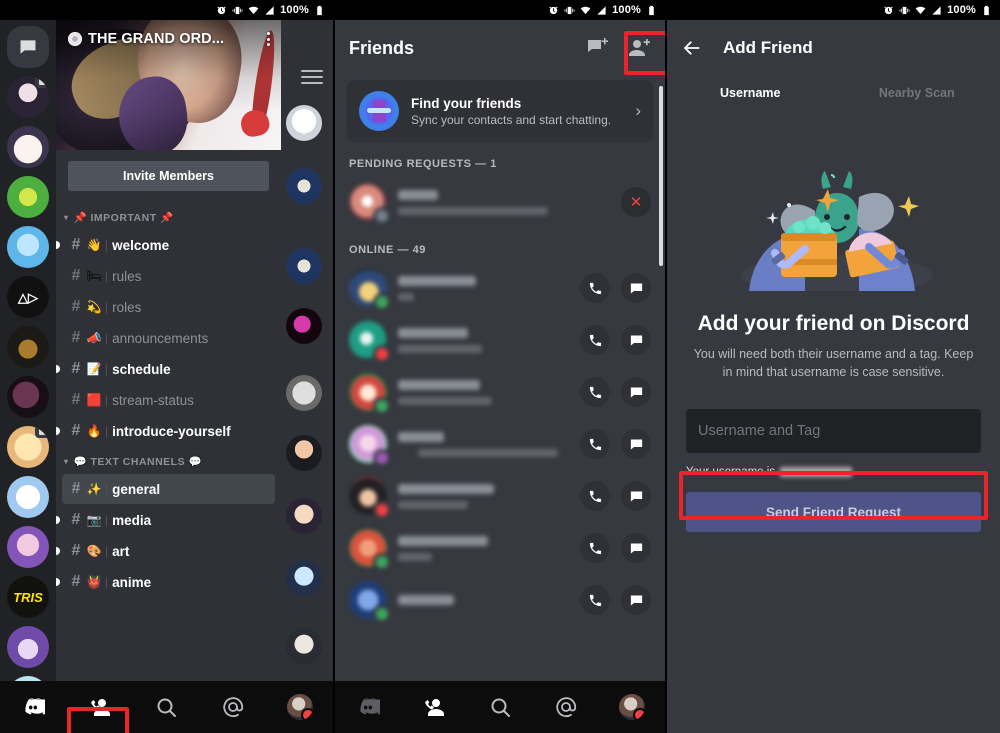 This screenshot has height=733, width=1000. What do you see at coordinates (626, 10) in the screenshot?
I see `battery-percentage: 100%` at bounding box center [626, 10].